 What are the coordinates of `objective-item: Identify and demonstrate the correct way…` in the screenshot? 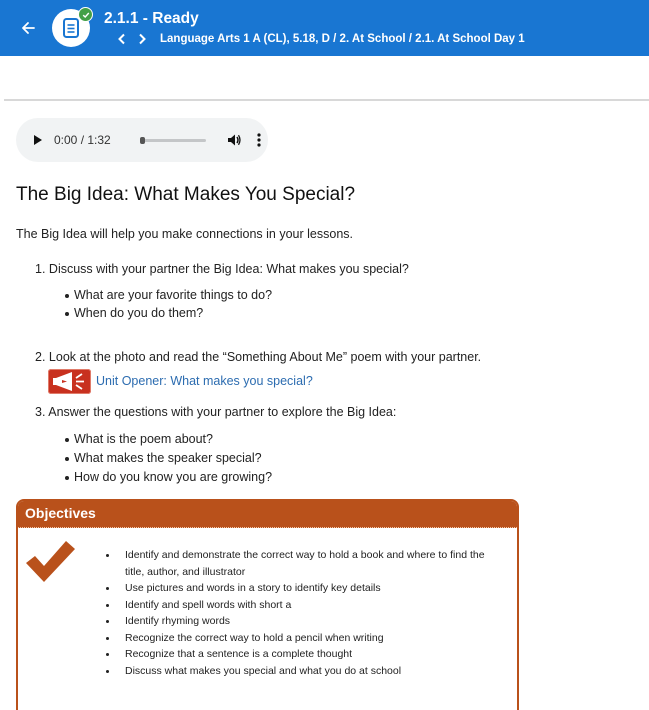 It's located at (305, 563).